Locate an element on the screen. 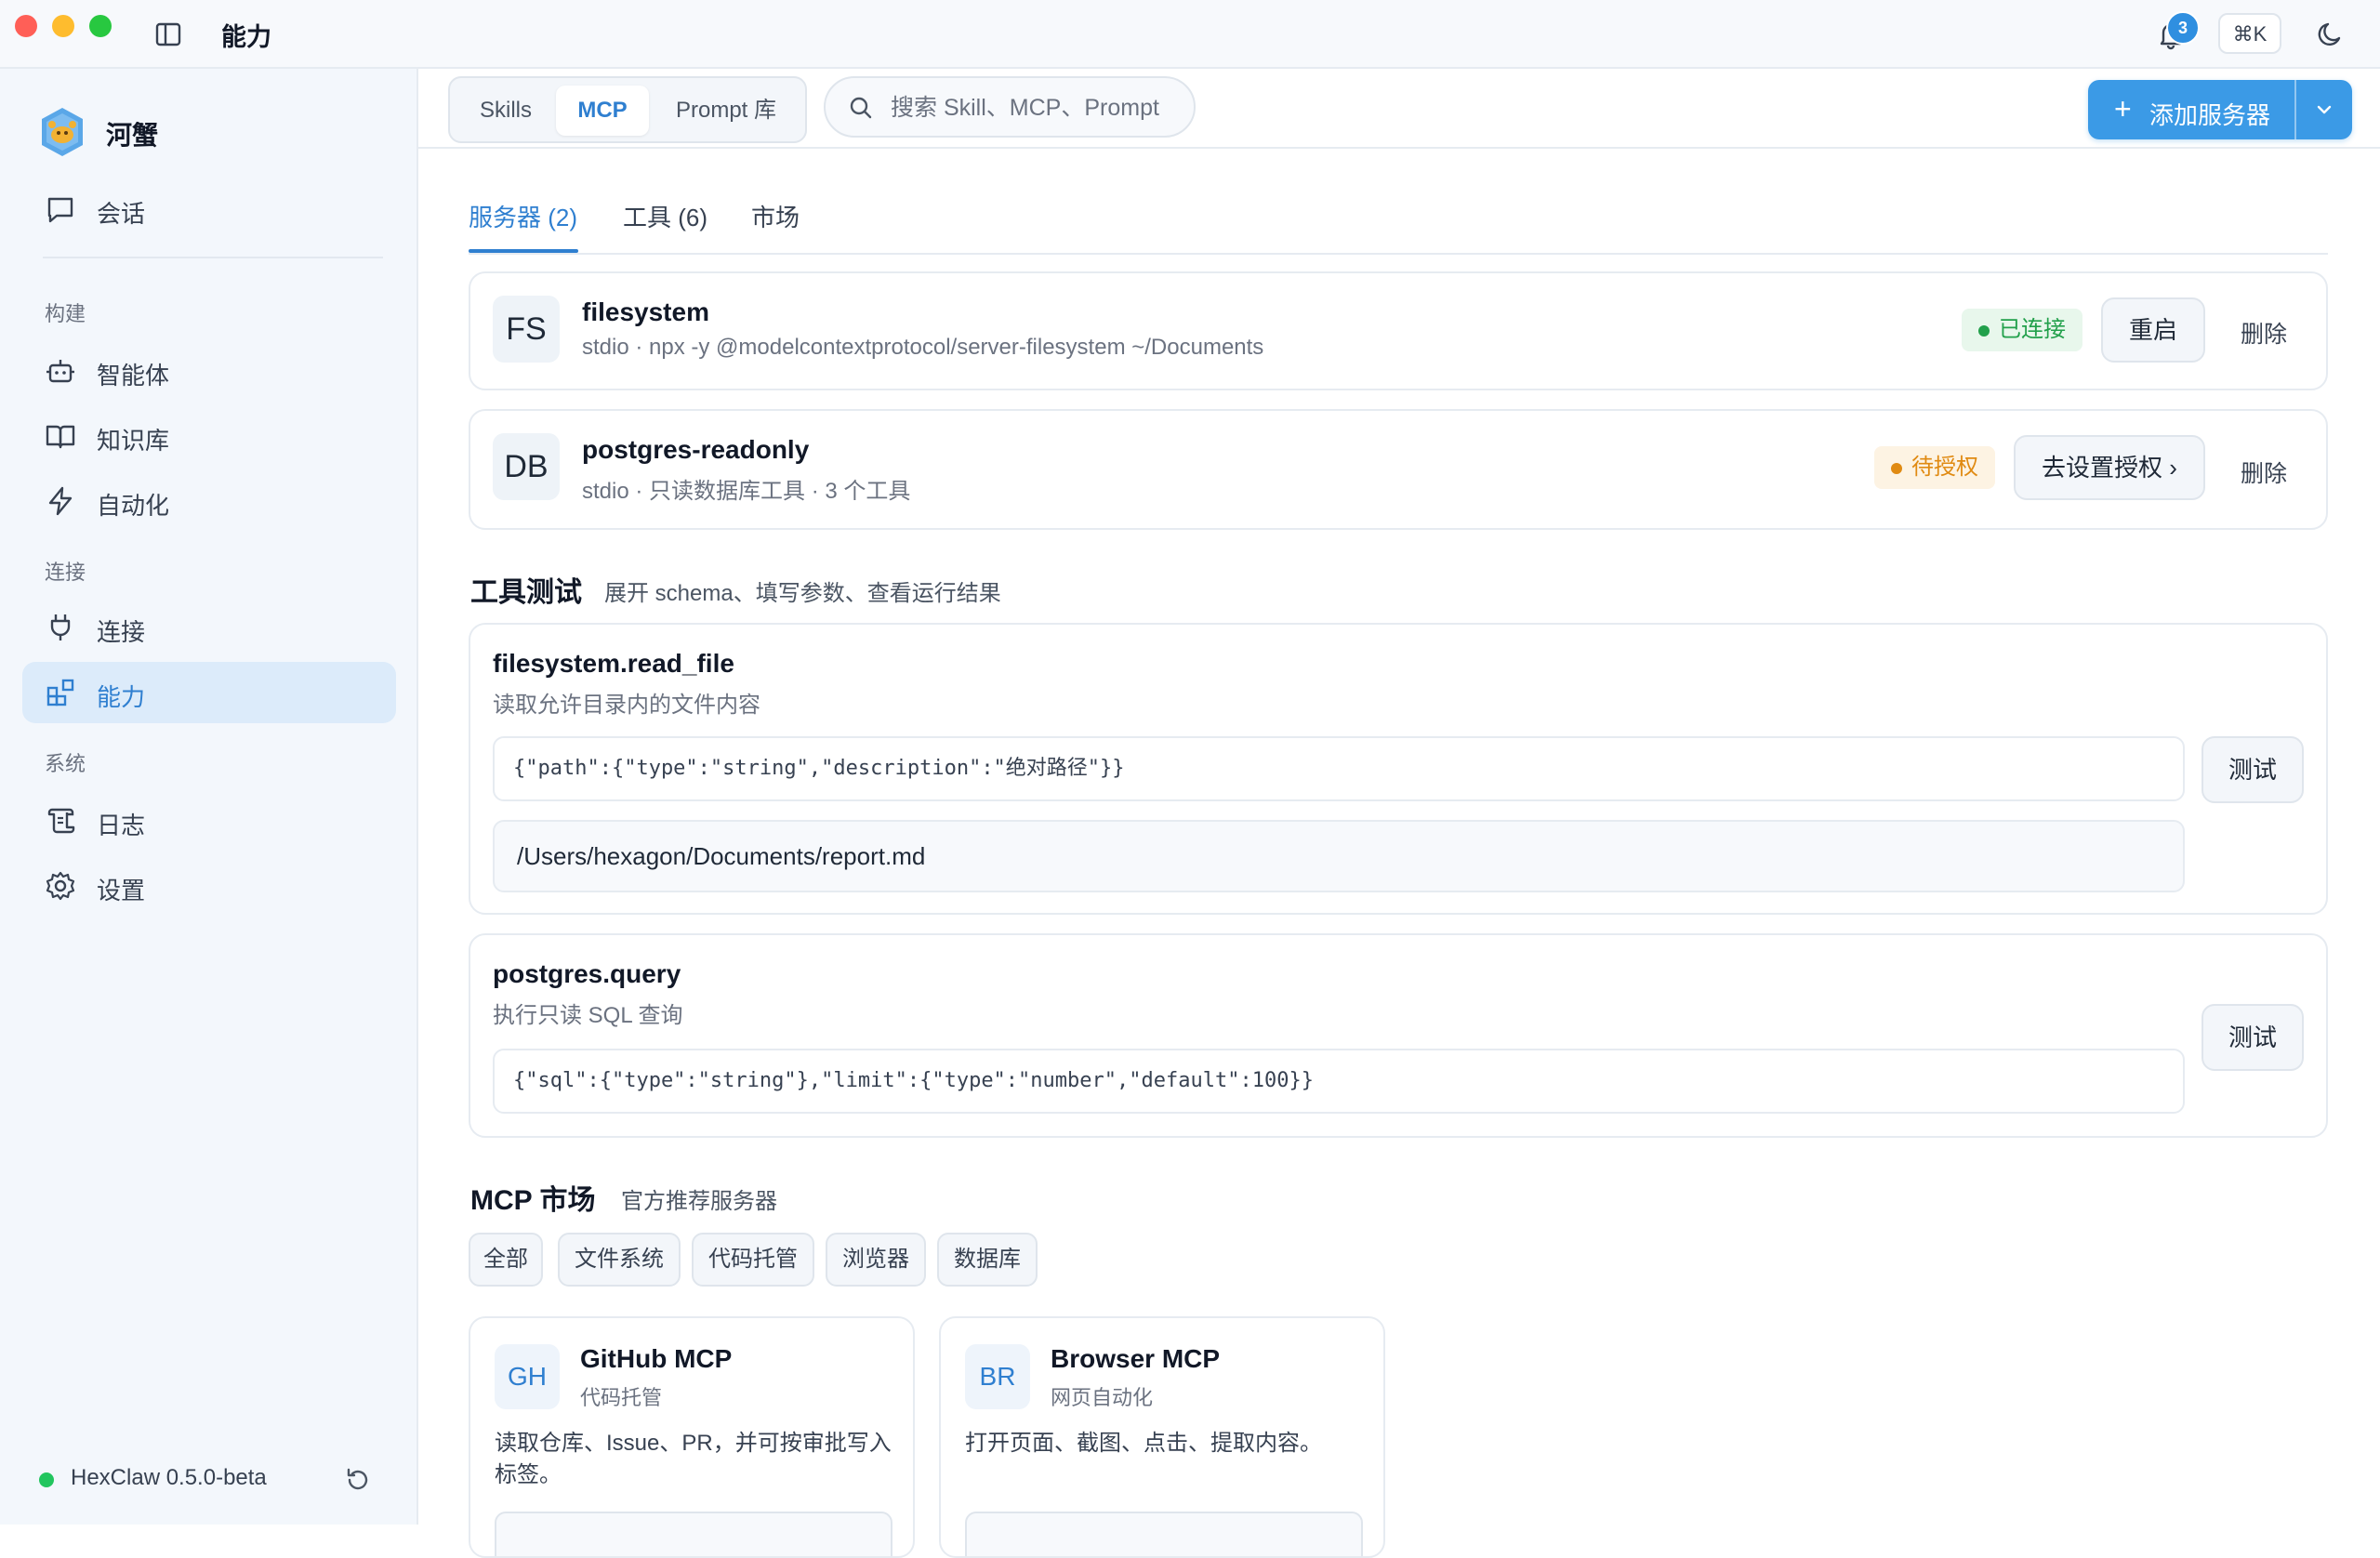  market-card-description: 读取仓库、Issue、PR，并可按审批写入标签。 is located at coordinates (693, 1459).